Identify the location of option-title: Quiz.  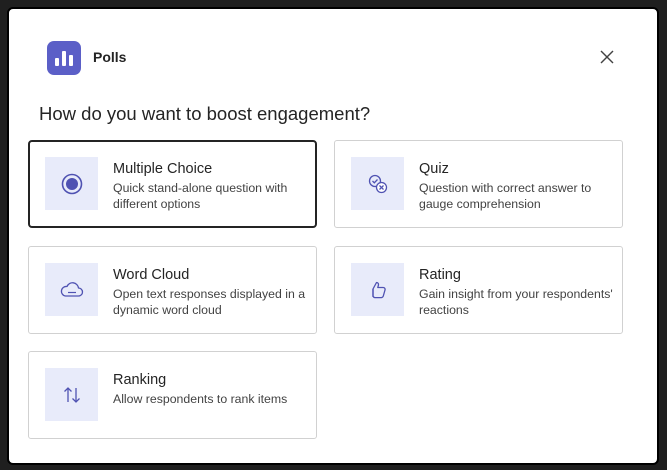
(434, 169).